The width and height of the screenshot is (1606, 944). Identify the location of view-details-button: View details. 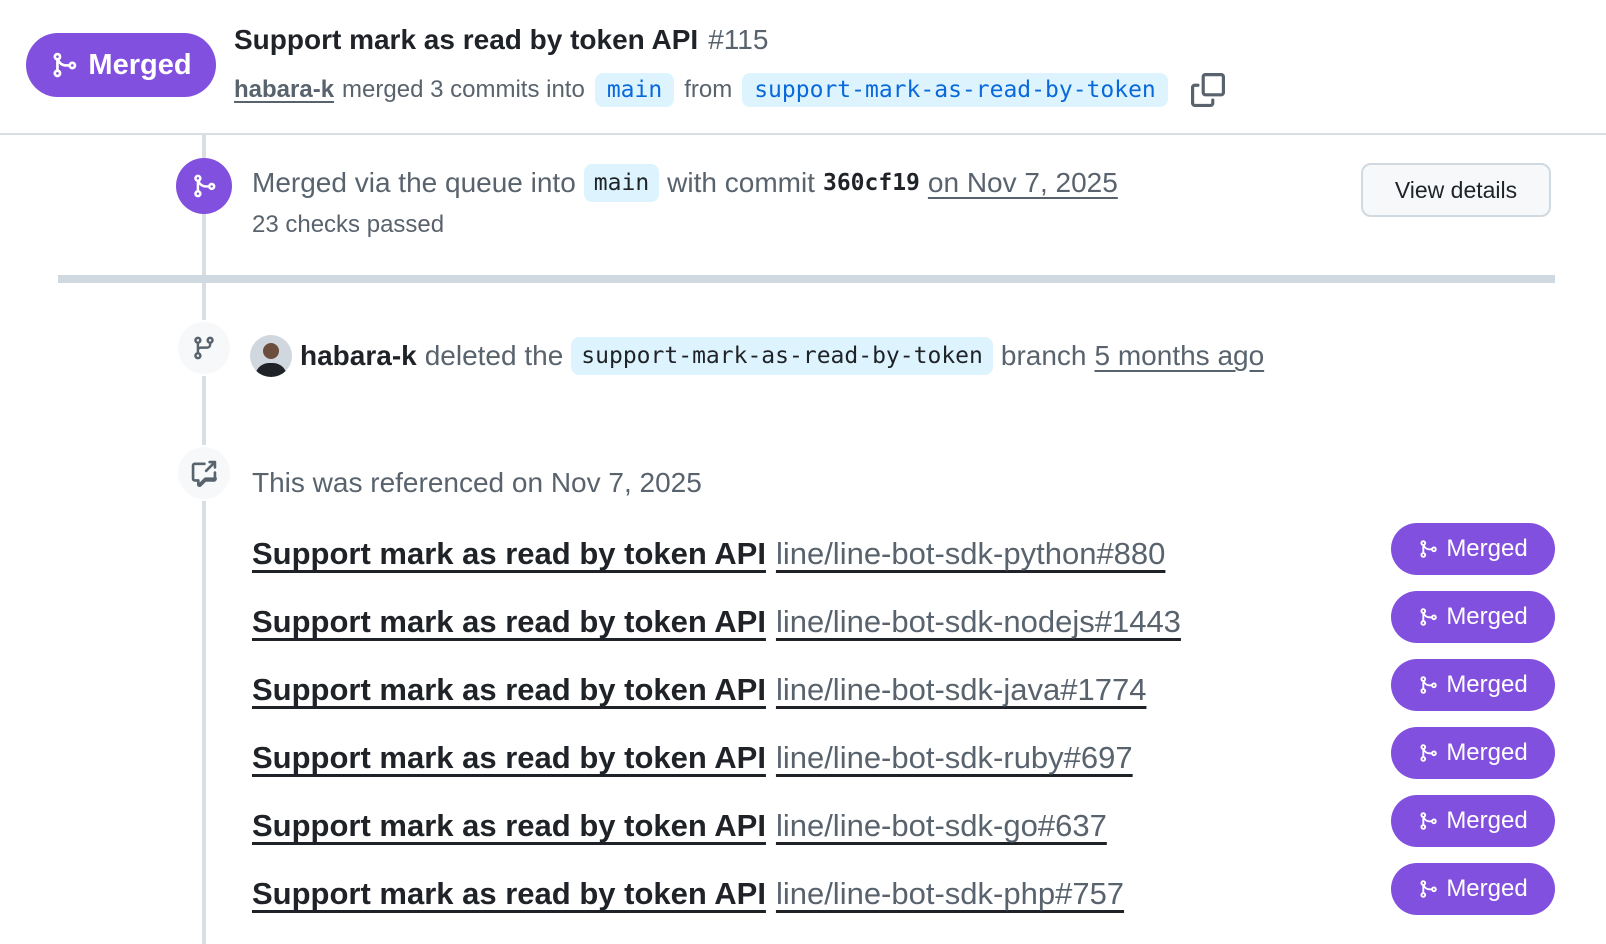
(1456, 190).